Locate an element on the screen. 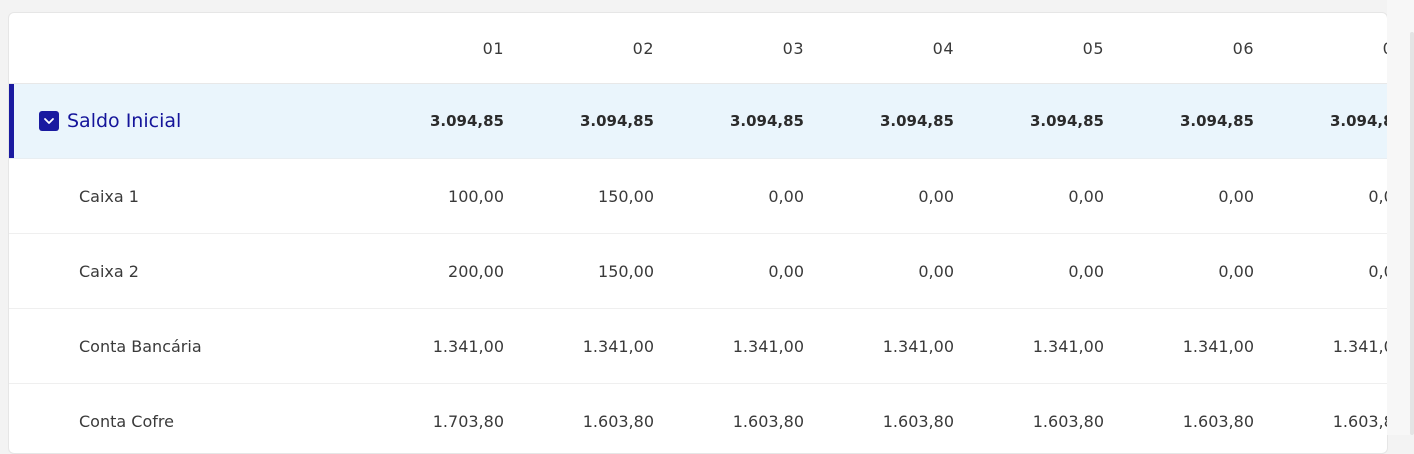 The height and width of the screenshot is (454, 1414). column-header-02: 02 is located at coordinates (643, 48).